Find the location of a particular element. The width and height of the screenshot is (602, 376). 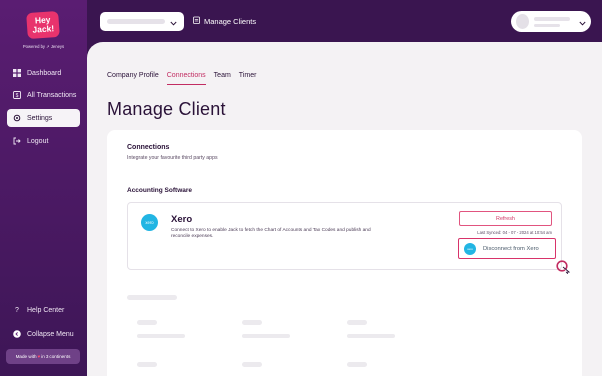

tab-connections: Connections is located at coordinates (186, 78).